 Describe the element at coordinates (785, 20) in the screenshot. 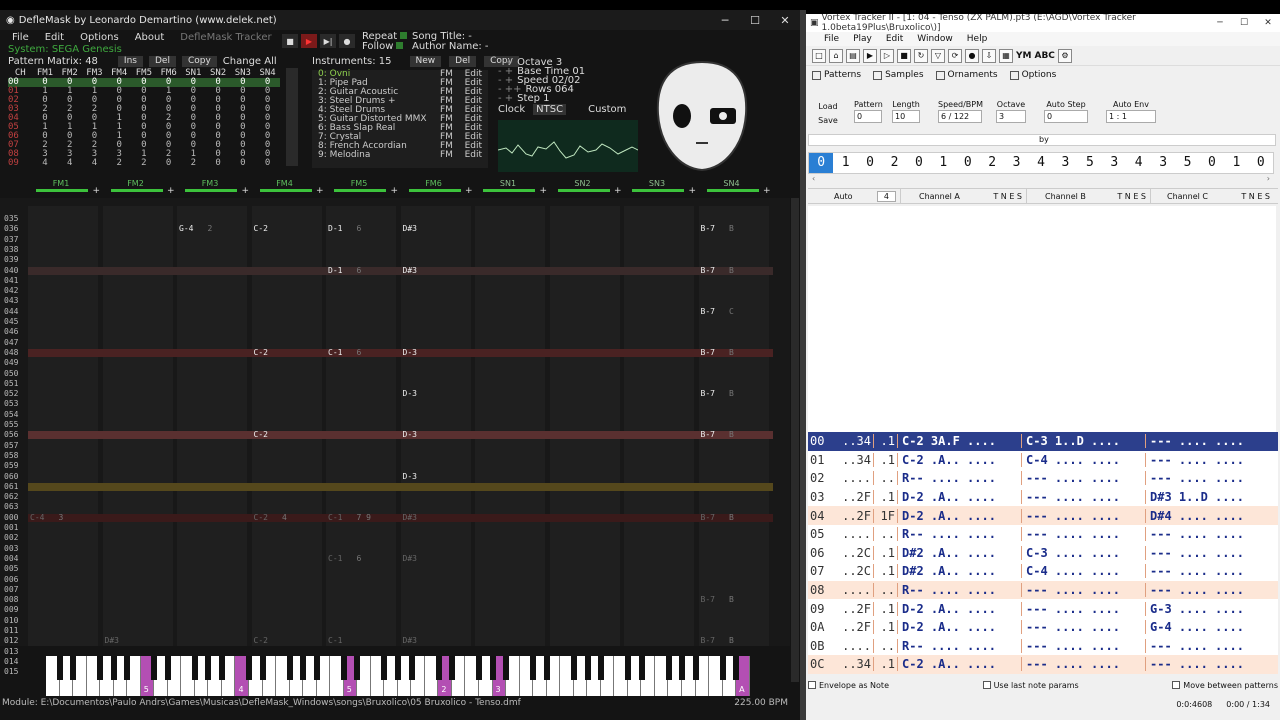

I see `close-icon: ✕` at that location.